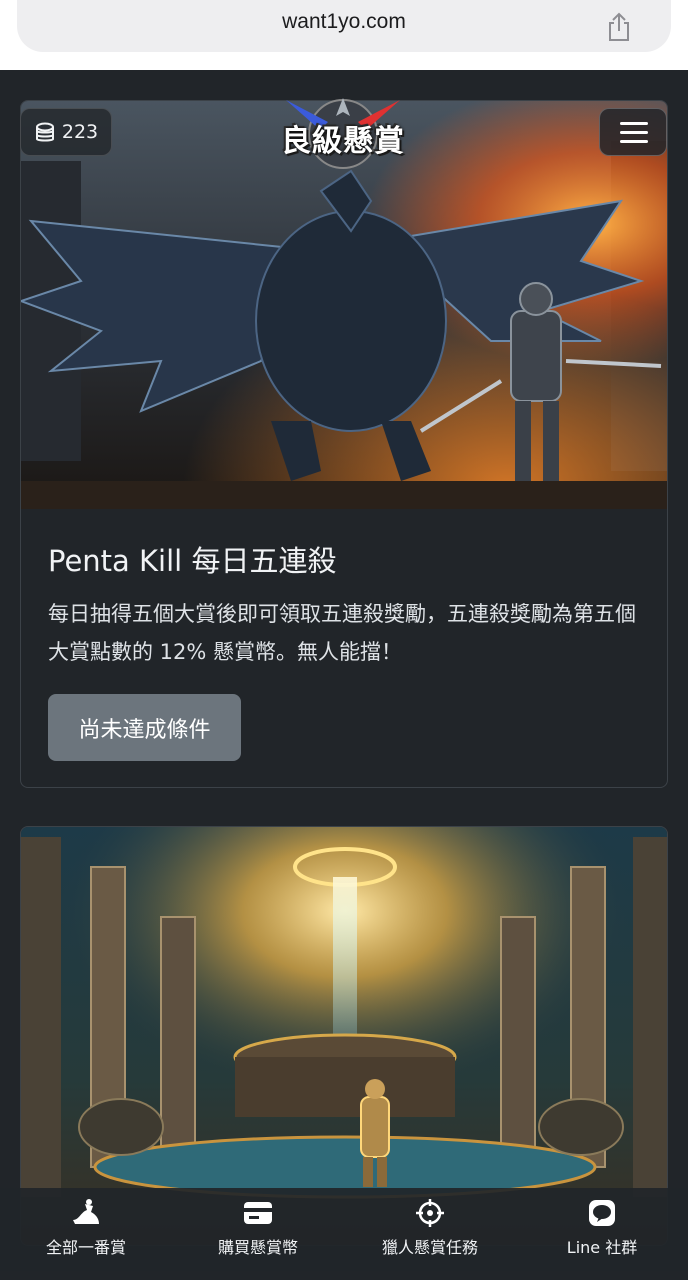 This screenshot has width=688, height=1280. What do you see at coordinates (344, 21) in the screenshot?
I see `url-text: want1yo.com` at bounding box center [344, 21].